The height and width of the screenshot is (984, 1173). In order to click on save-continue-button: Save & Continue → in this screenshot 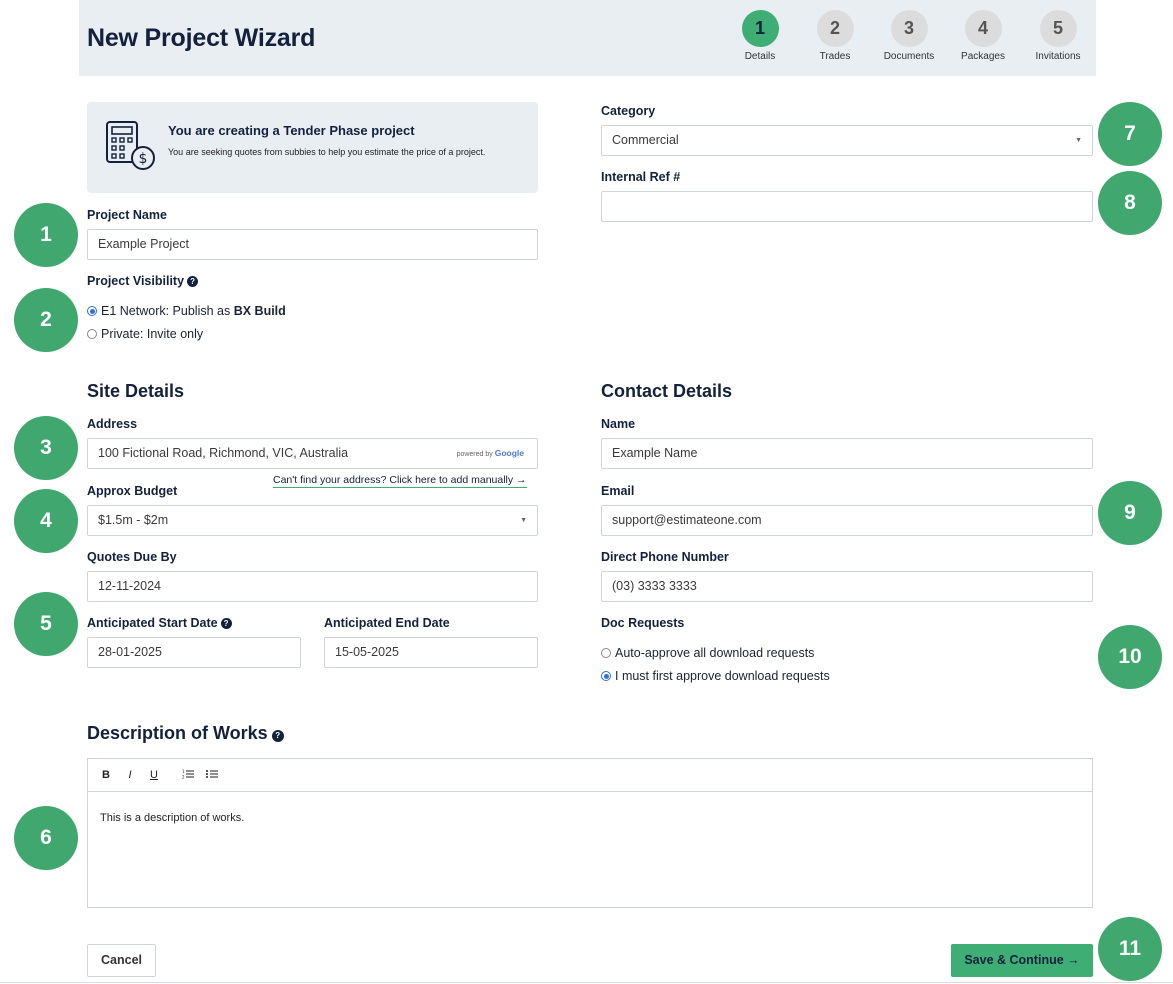, I will do `click(1022, 960)`.